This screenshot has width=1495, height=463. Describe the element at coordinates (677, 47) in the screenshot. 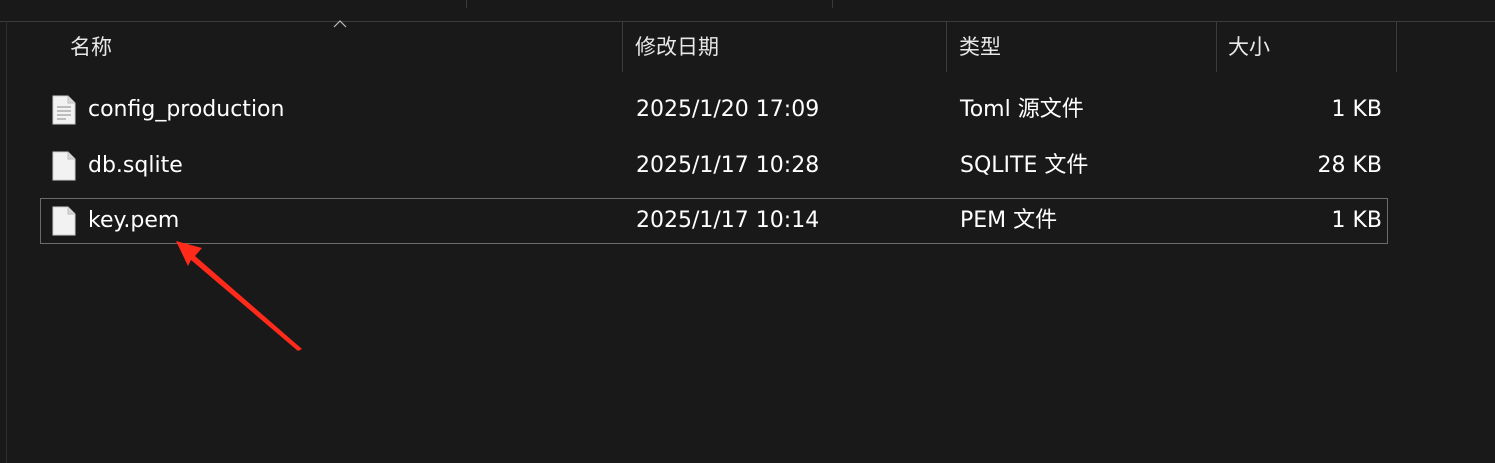

I see `column-header-modified: 修改日期` at that location.